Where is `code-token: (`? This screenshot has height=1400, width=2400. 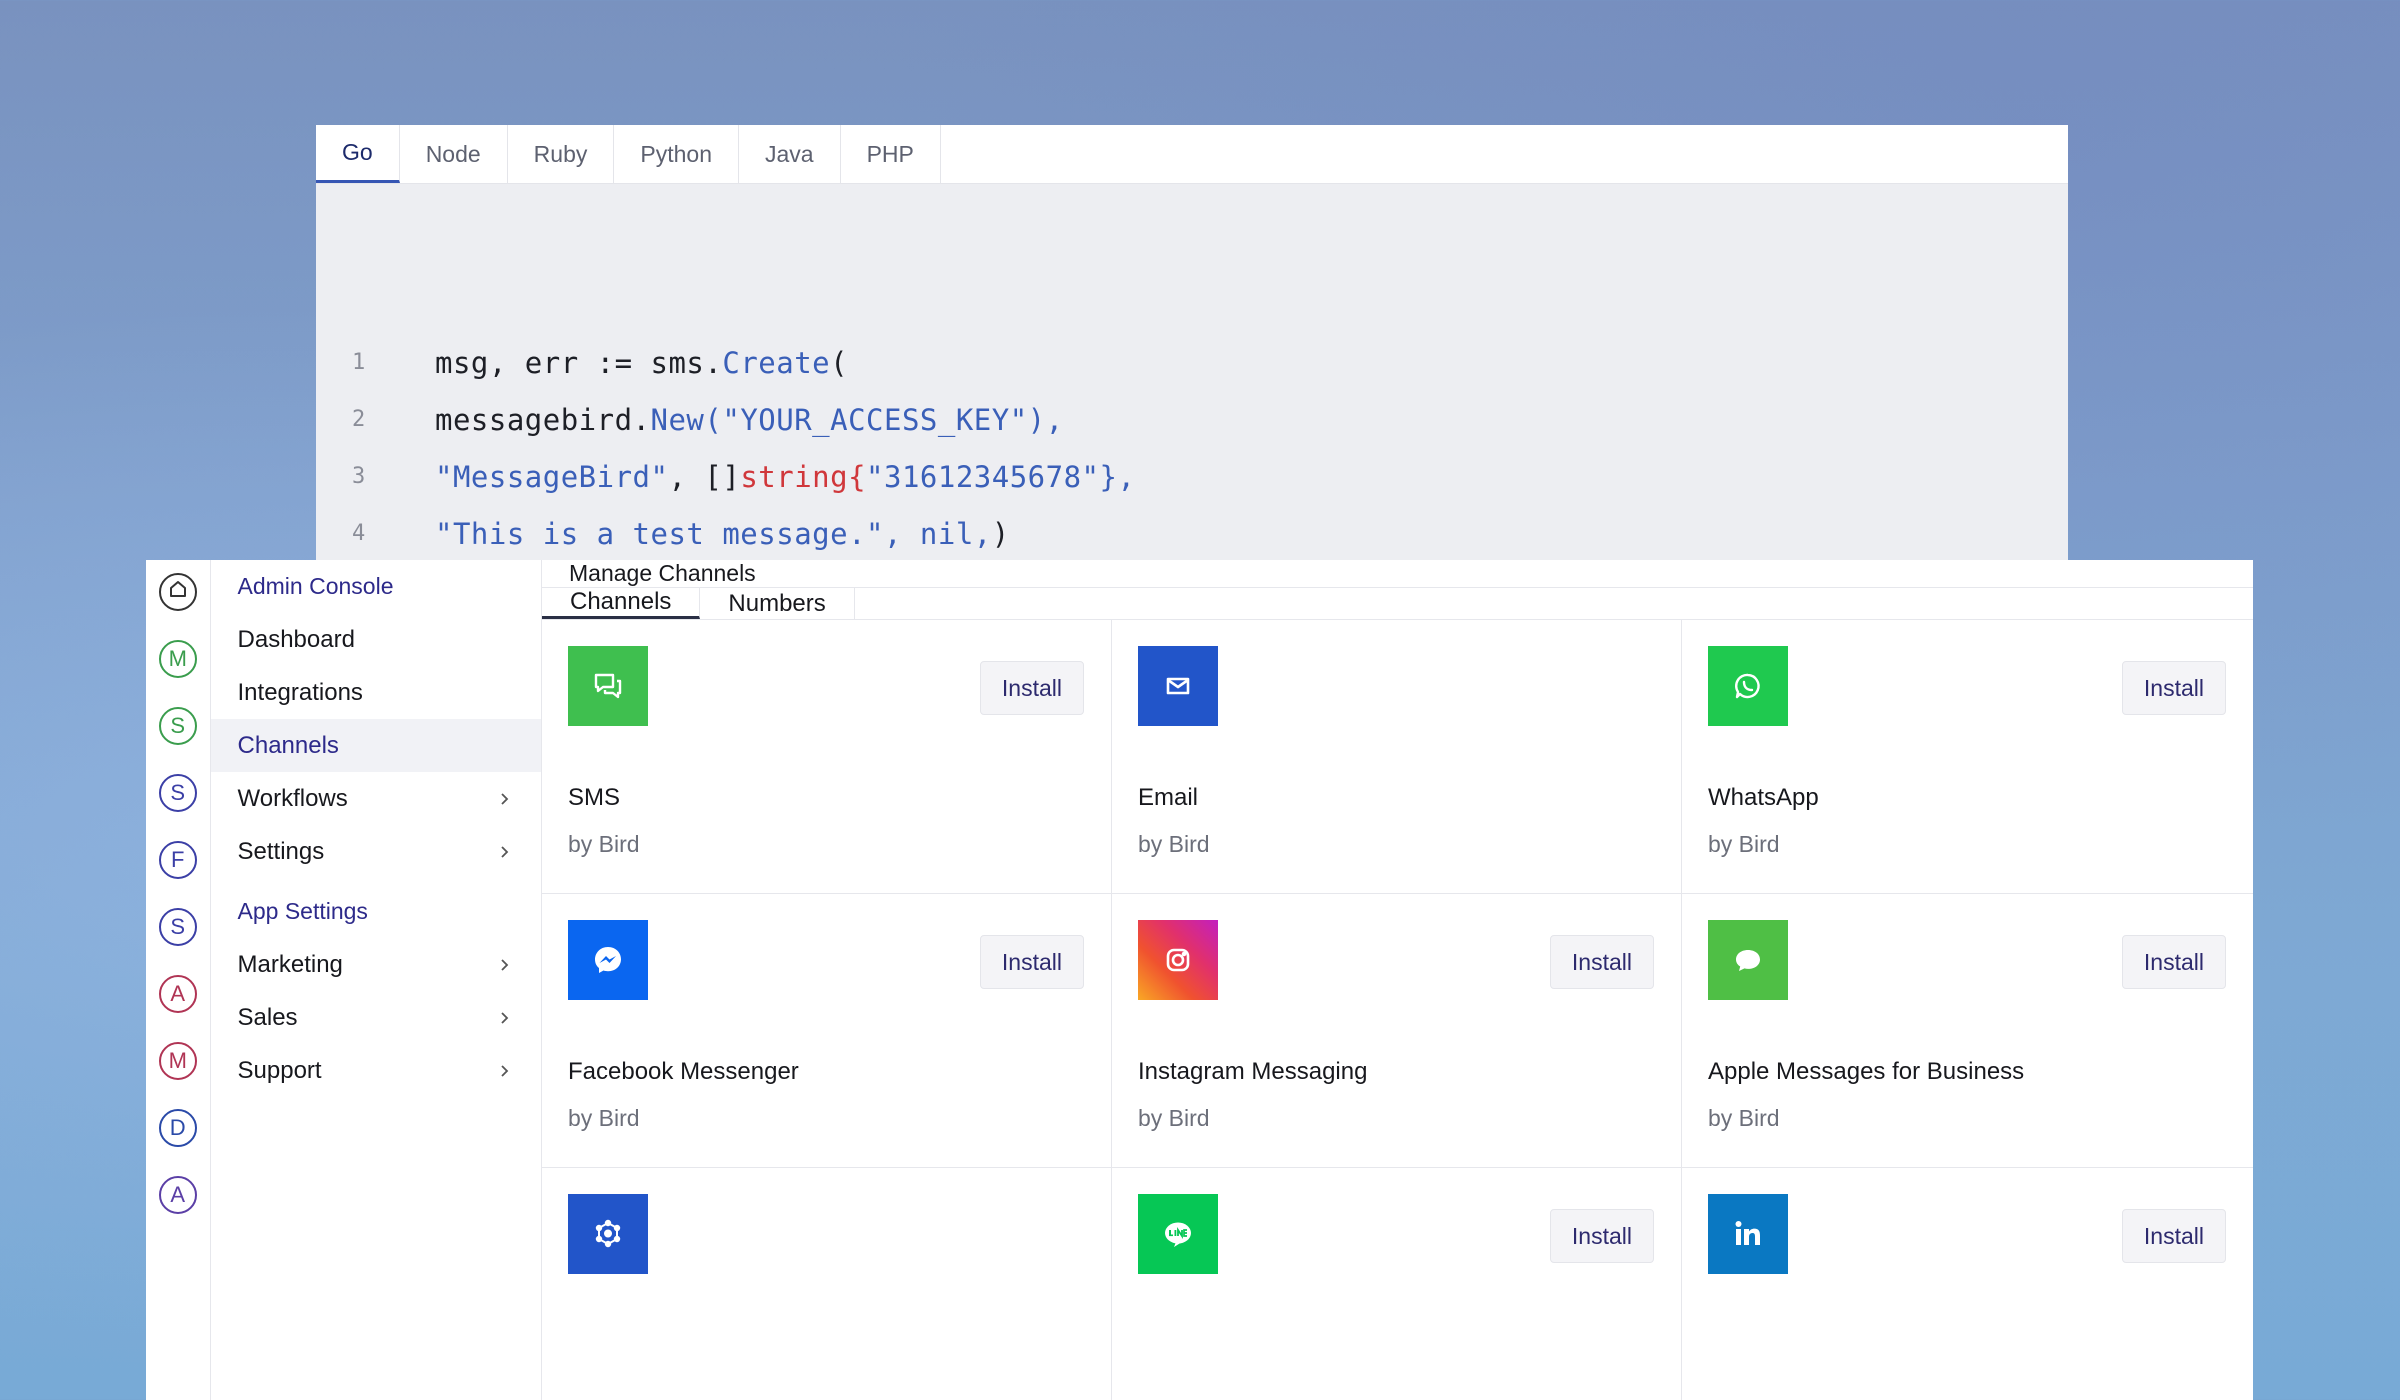
code-token: ( is located at coordinates (839, 362).